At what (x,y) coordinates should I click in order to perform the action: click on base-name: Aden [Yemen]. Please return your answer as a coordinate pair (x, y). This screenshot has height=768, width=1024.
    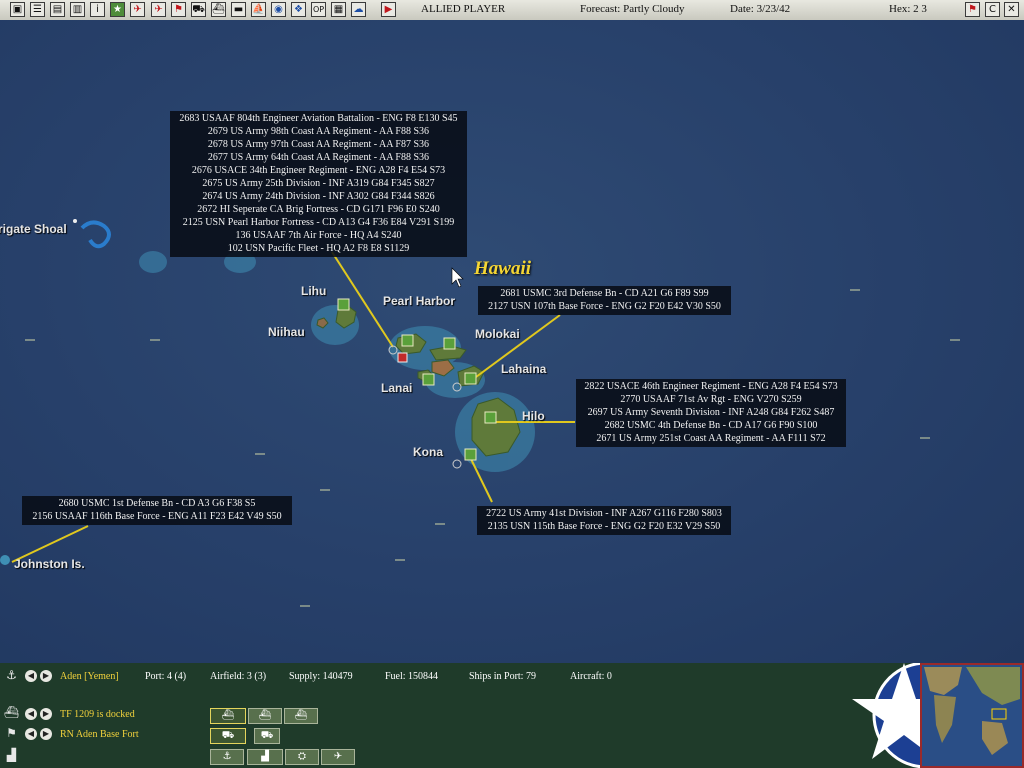
    Looking at the image, I should click on (89, 676).